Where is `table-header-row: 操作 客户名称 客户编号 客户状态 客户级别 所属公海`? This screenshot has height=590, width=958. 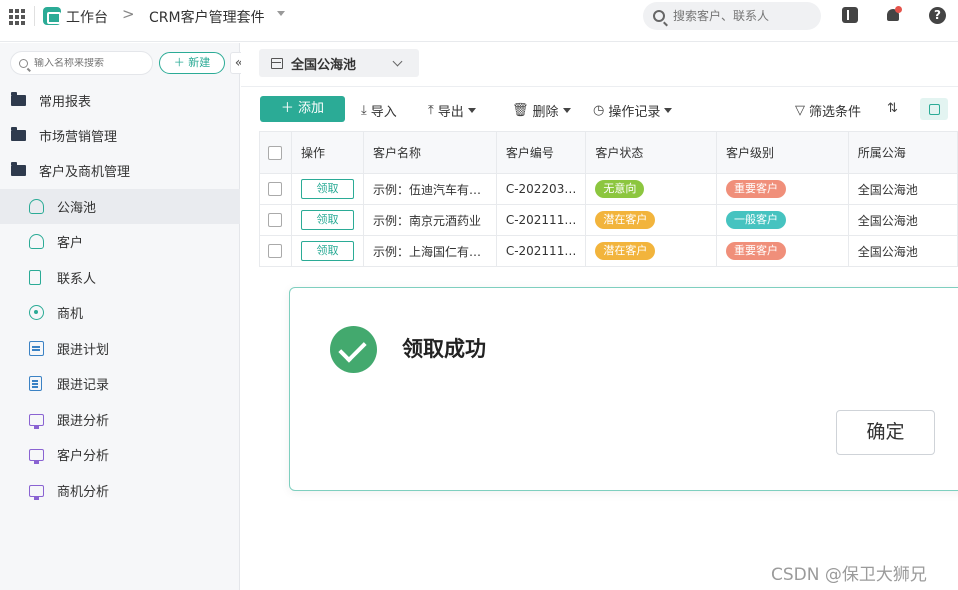
table-header-row: 操作 客户名称 客户编号 客户状态 客户级别 所属公海 is located at coordinates (608, 152).